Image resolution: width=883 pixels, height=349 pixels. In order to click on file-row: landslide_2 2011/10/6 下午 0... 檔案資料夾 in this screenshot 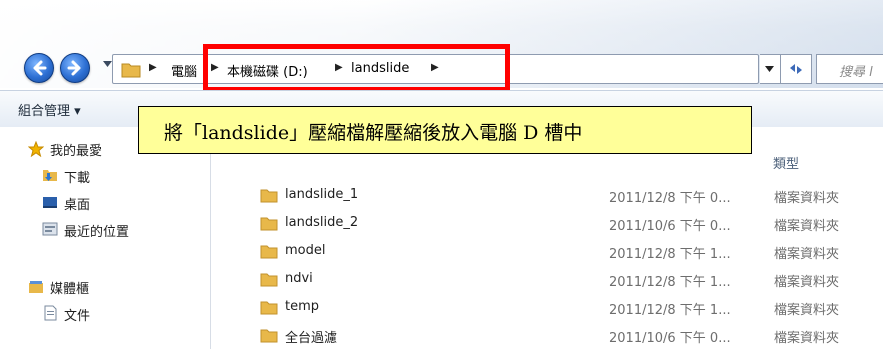, I will do `click(569, 223)`.